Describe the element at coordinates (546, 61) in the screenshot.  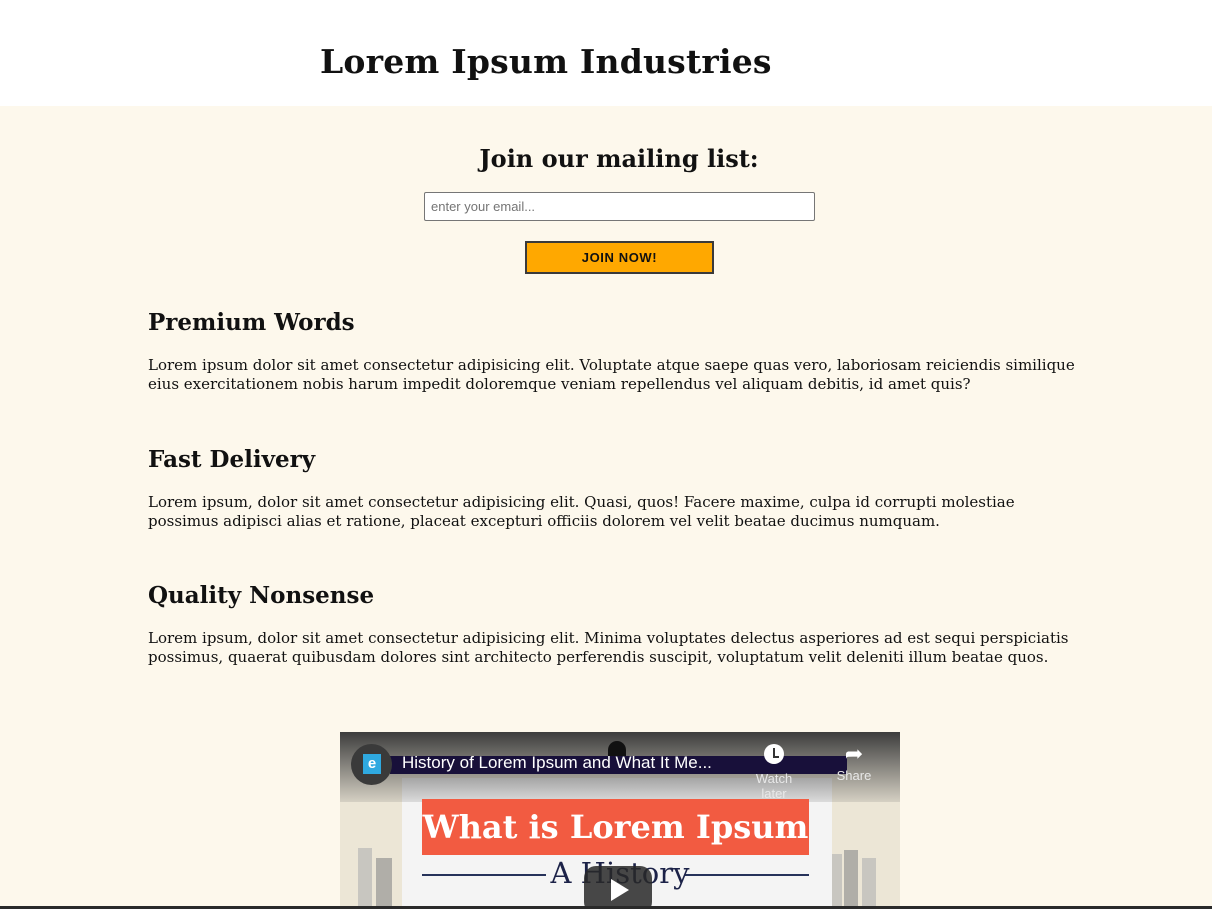
I see `site-title: Lorem Ipsum Industries` at that location.